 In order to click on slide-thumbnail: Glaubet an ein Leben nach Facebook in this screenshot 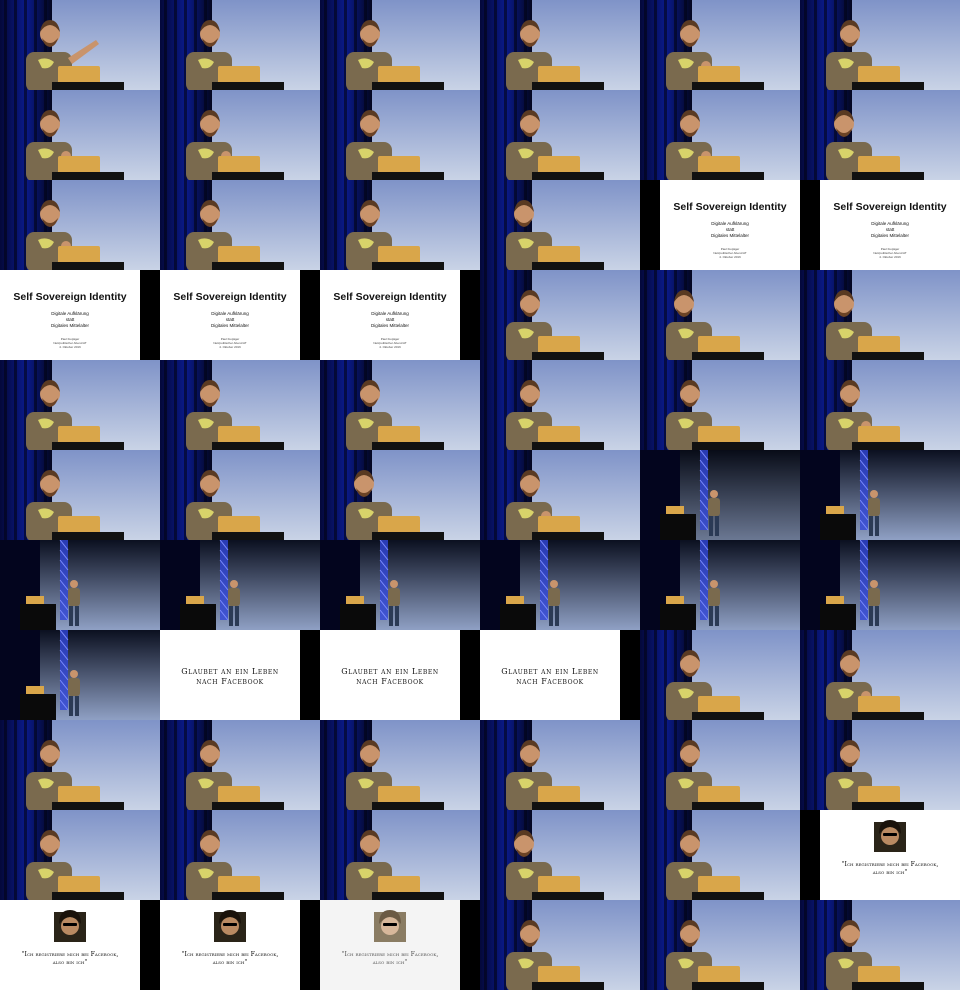, I will do `click(400, 675)`.